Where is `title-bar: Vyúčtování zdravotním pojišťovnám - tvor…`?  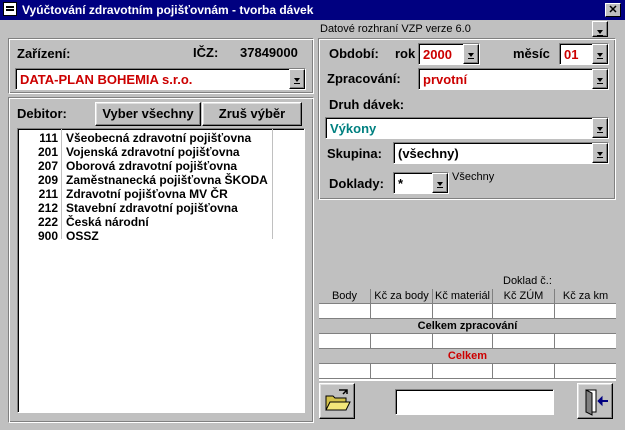 title-bar: Vyúčtování zdravotním pojišťovnám - tvor… is located at coordinates (312, 10).